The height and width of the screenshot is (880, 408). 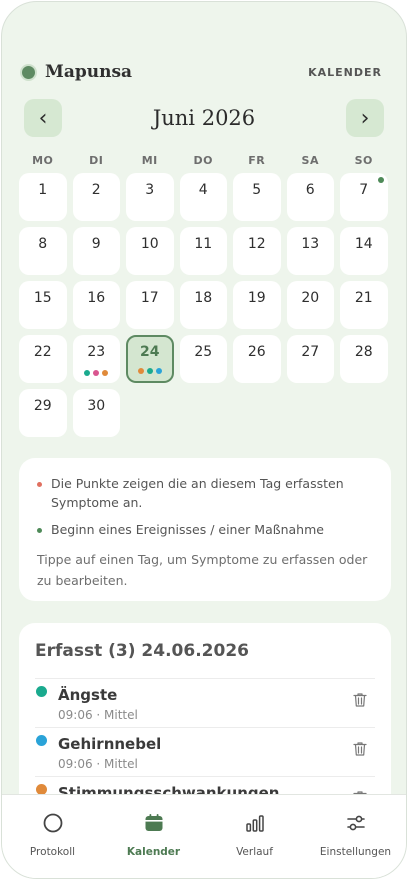 What do you see at coordinates (96, 298) in the screenshot?
I see `day-number: 16` at bounding box center [96, 298].